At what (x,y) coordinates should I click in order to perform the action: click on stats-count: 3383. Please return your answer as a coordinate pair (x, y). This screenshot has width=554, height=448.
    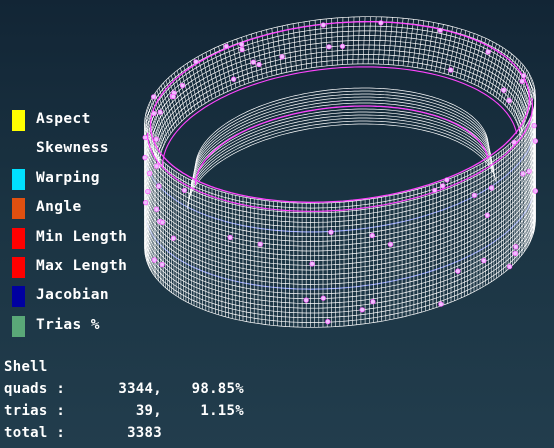
    Looking at the image, I should click on (144, 433).